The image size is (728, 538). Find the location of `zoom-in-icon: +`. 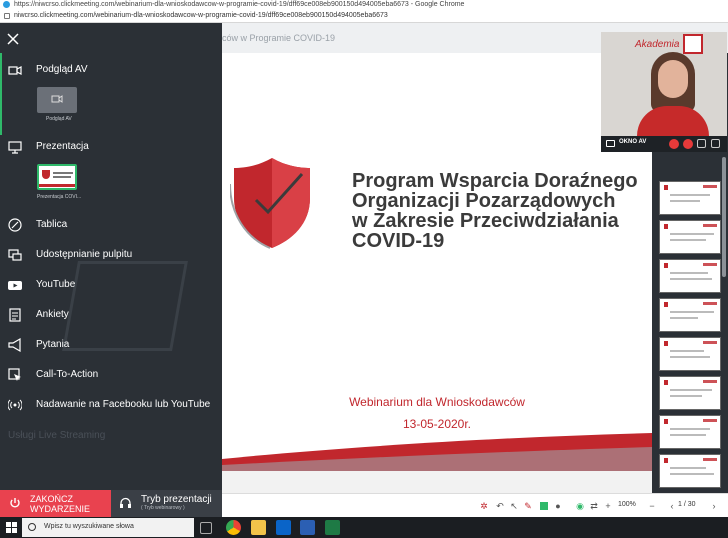

zoom-in-icon: + is located at coordinates (608, 506).